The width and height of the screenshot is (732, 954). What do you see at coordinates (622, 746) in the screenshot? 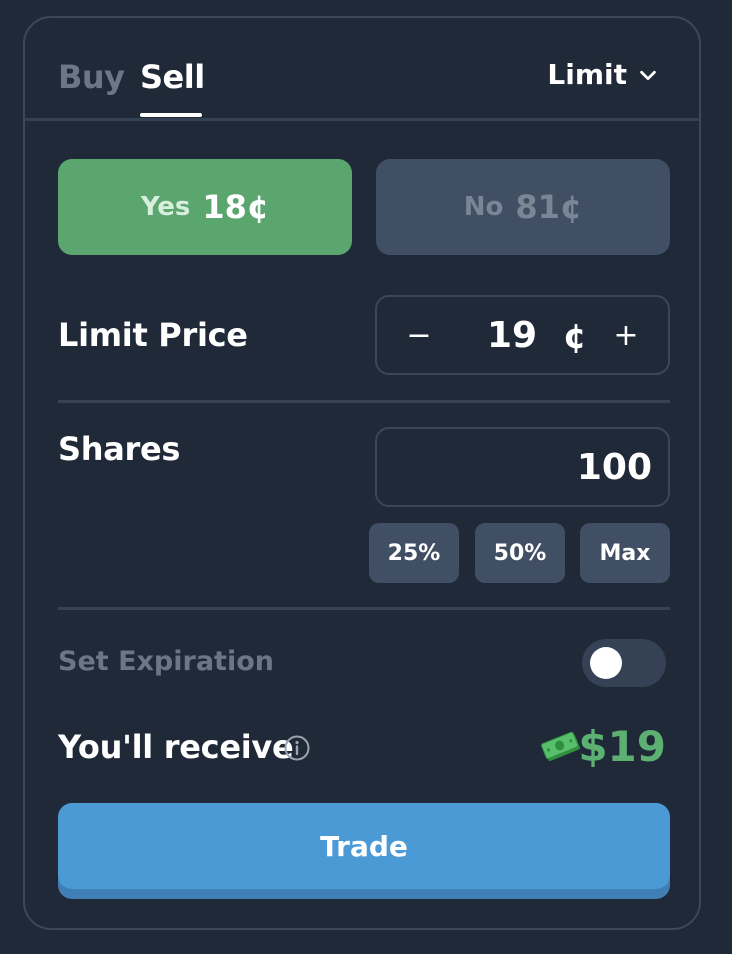
I see `receive-amount: $19` at bounding box center [622, 746].